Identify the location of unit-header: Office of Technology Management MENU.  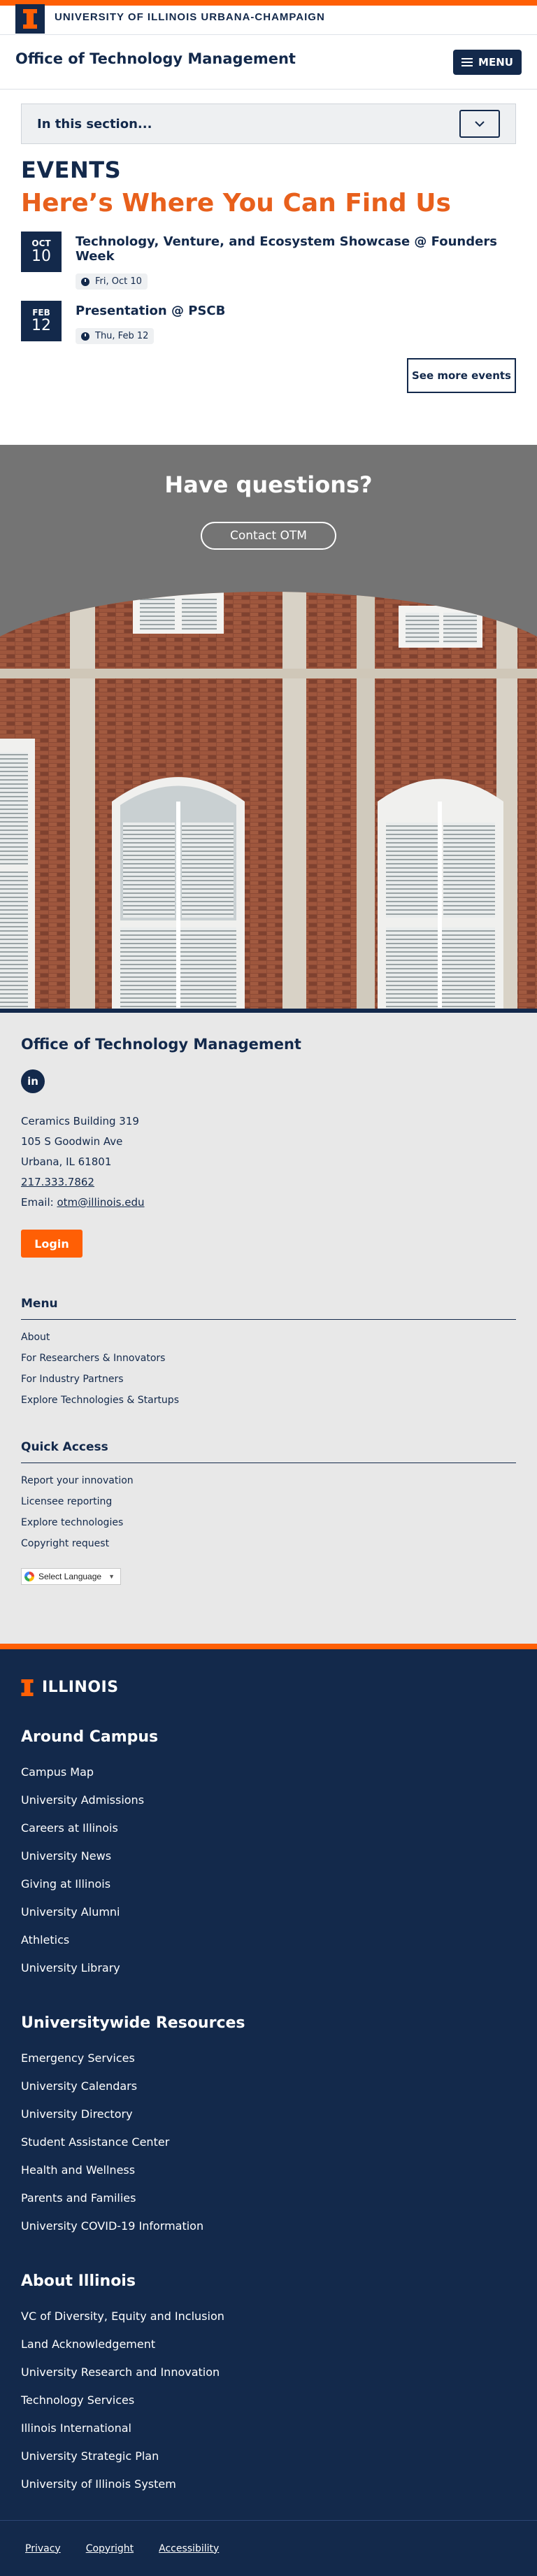
(268, 62).